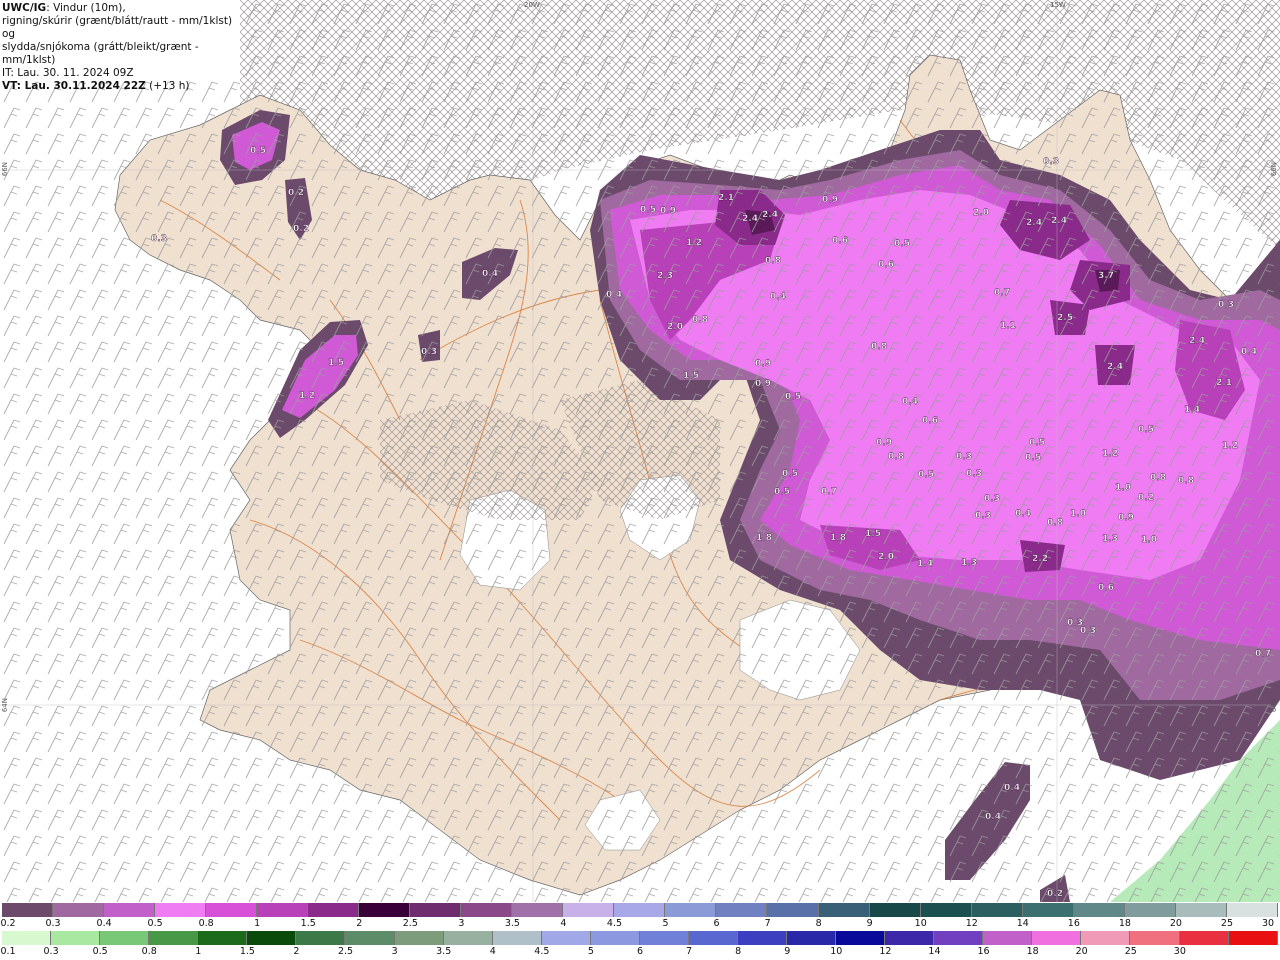  Describe the element at coordinates (461, 923) in the screenshot. I see `legend-tick-label: 3` at that location.